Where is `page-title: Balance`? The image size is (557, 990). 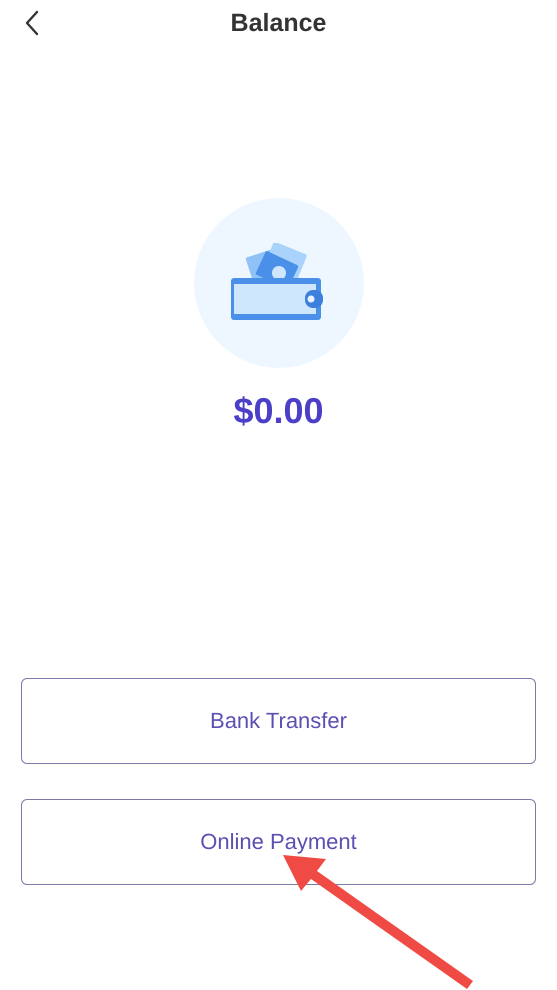
page-title: Balance is located at coordinates (278, 23).